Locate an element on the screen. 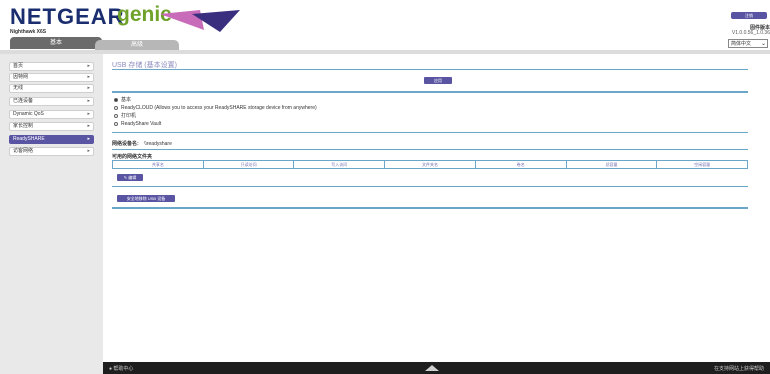 The image size is (770, 374). title-divider is located at coordinates (430, 69).